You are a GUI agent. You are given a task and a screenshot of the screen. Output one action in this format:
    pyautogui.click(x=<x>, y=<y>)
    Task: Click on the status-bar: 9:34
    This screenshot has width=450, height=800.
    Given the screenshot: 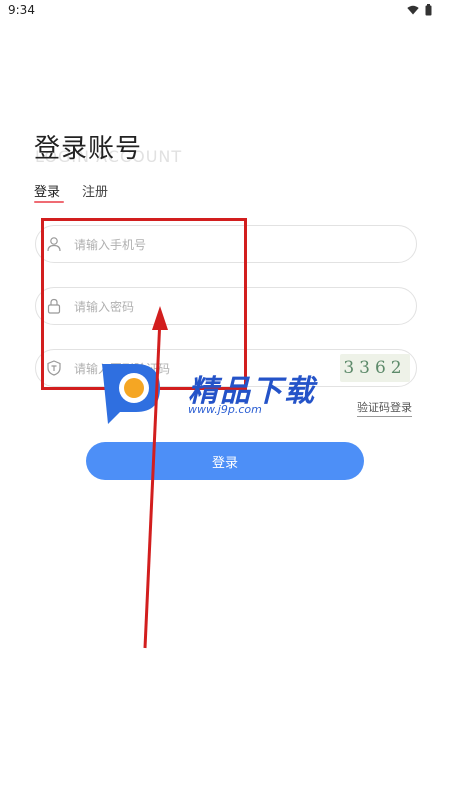 What is the action you would take?
    pyautogui.click(x=225, y=11)
    